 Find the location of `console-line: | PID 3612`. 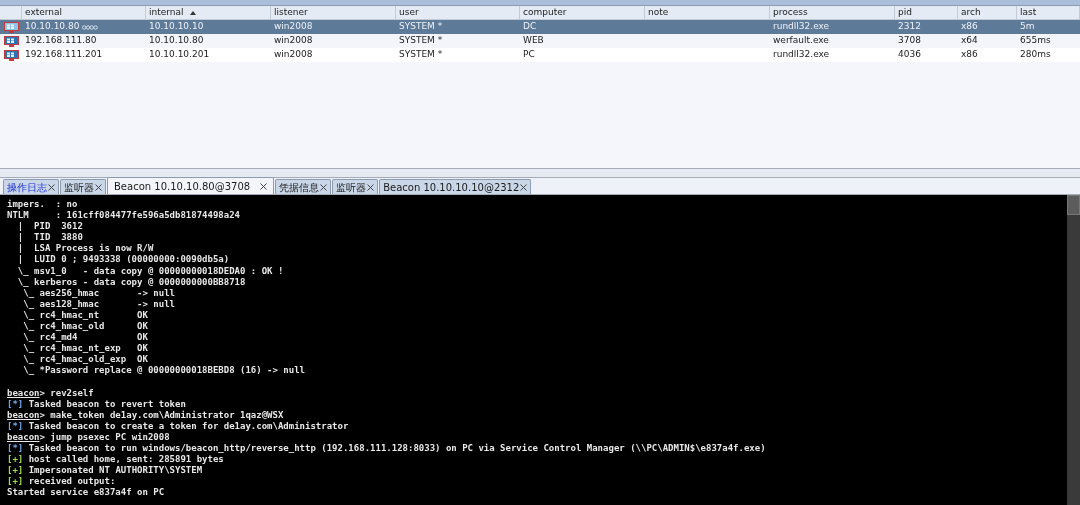

console-line: | PID 3612 is located at coordinates (49, 226).